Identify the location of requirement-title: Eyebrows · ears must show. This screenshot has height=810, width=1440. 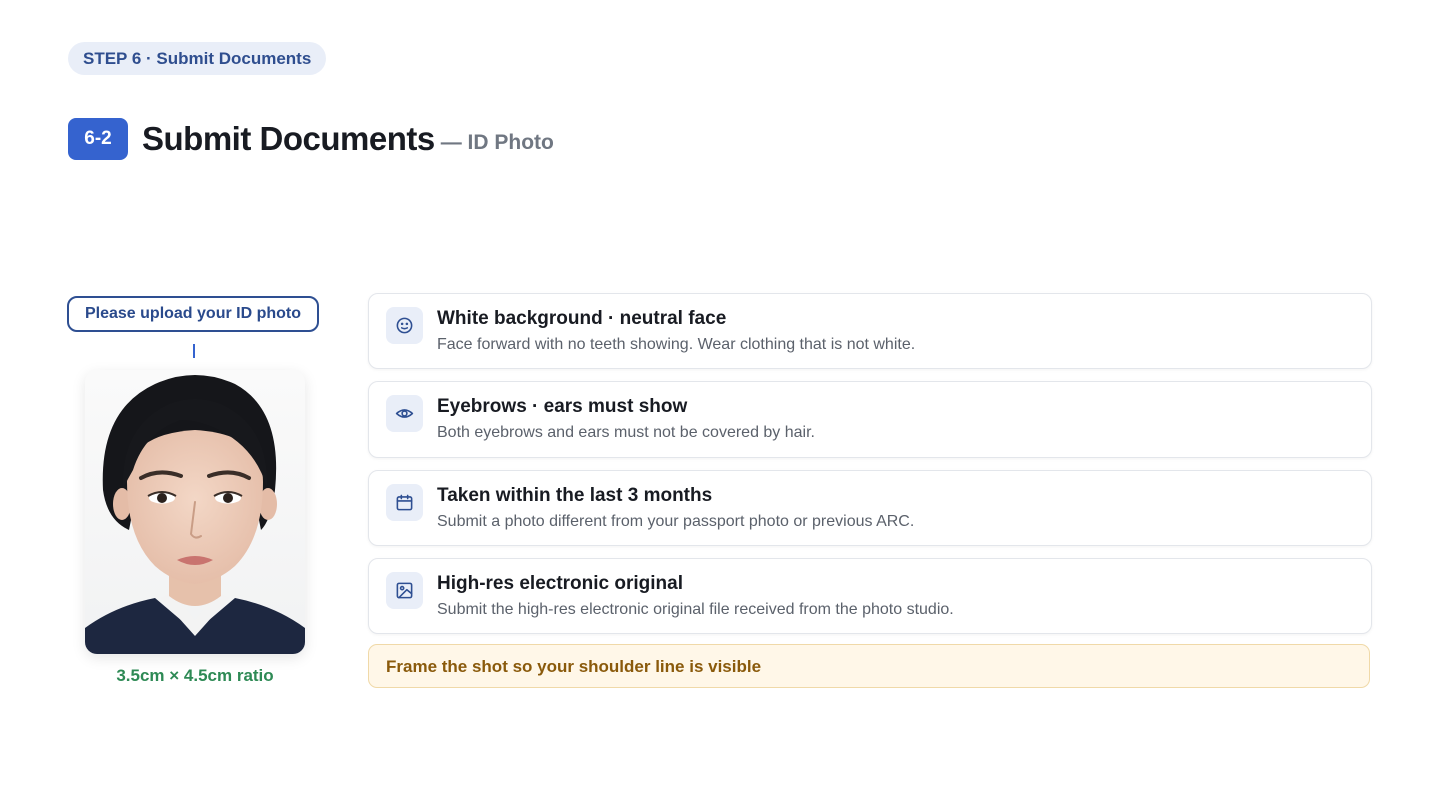
(562, 406).